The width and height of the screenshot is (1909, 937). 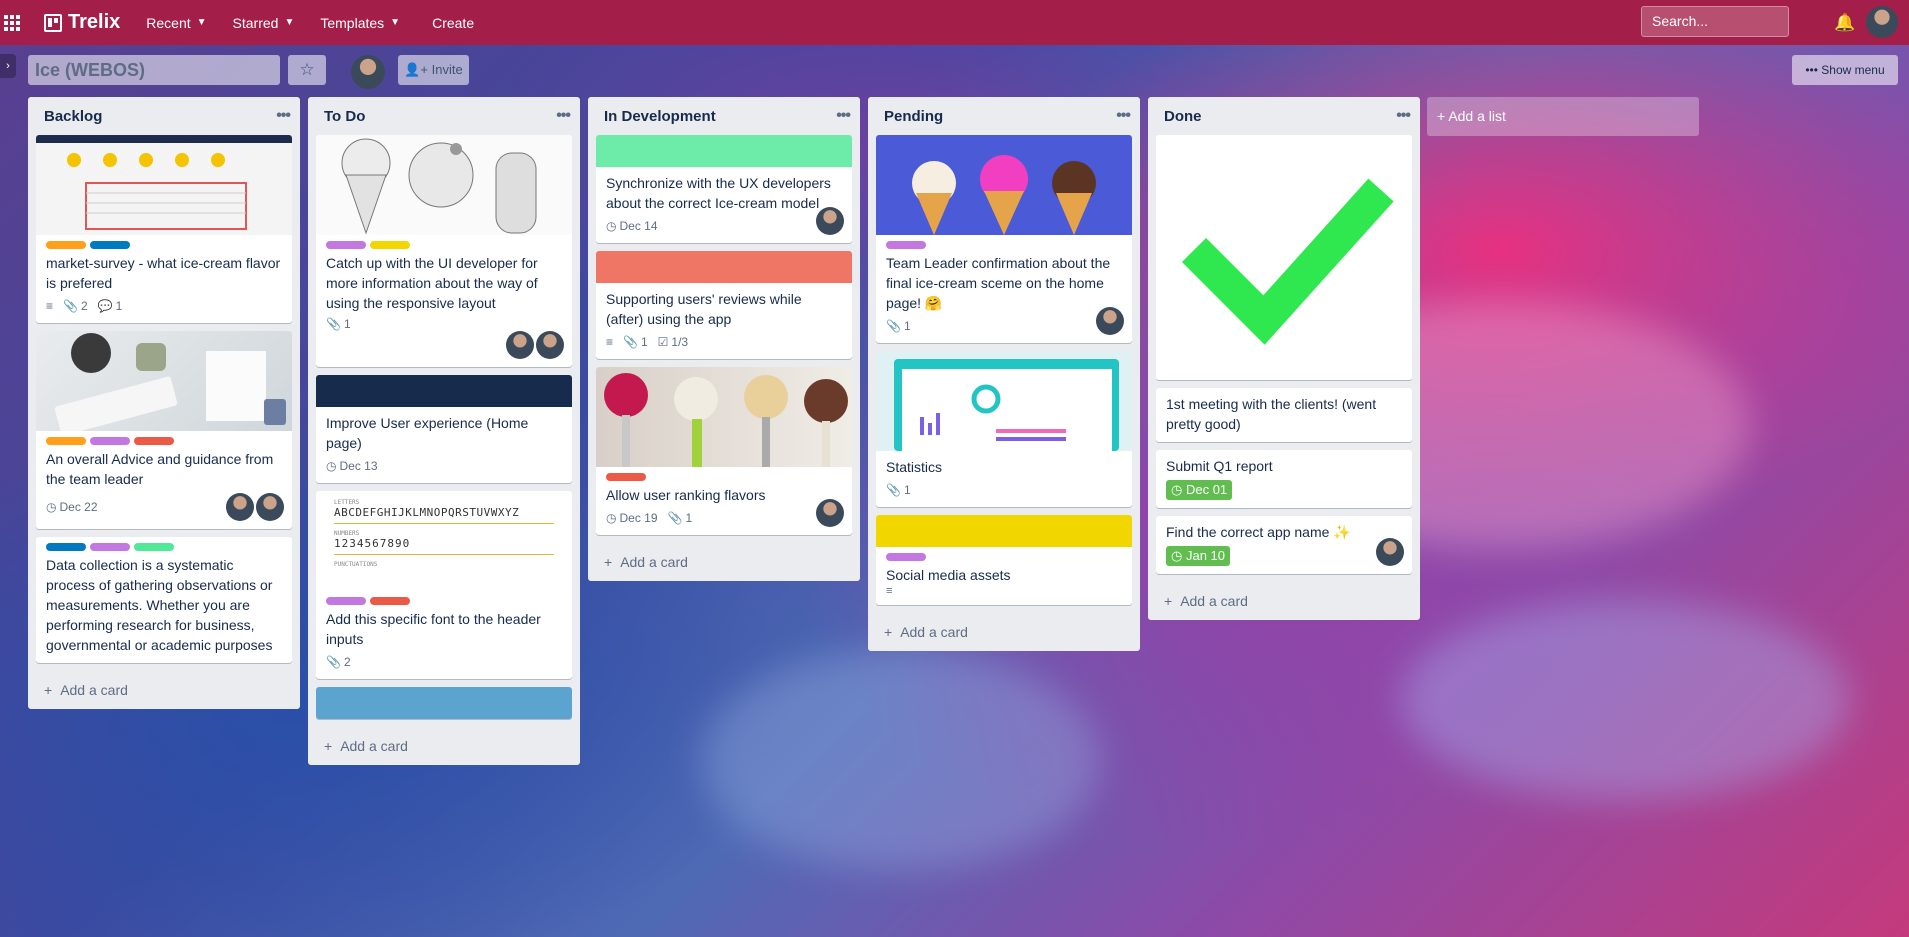 I want to click on nav-recent-label: Recent, so click(x=168, y=22).